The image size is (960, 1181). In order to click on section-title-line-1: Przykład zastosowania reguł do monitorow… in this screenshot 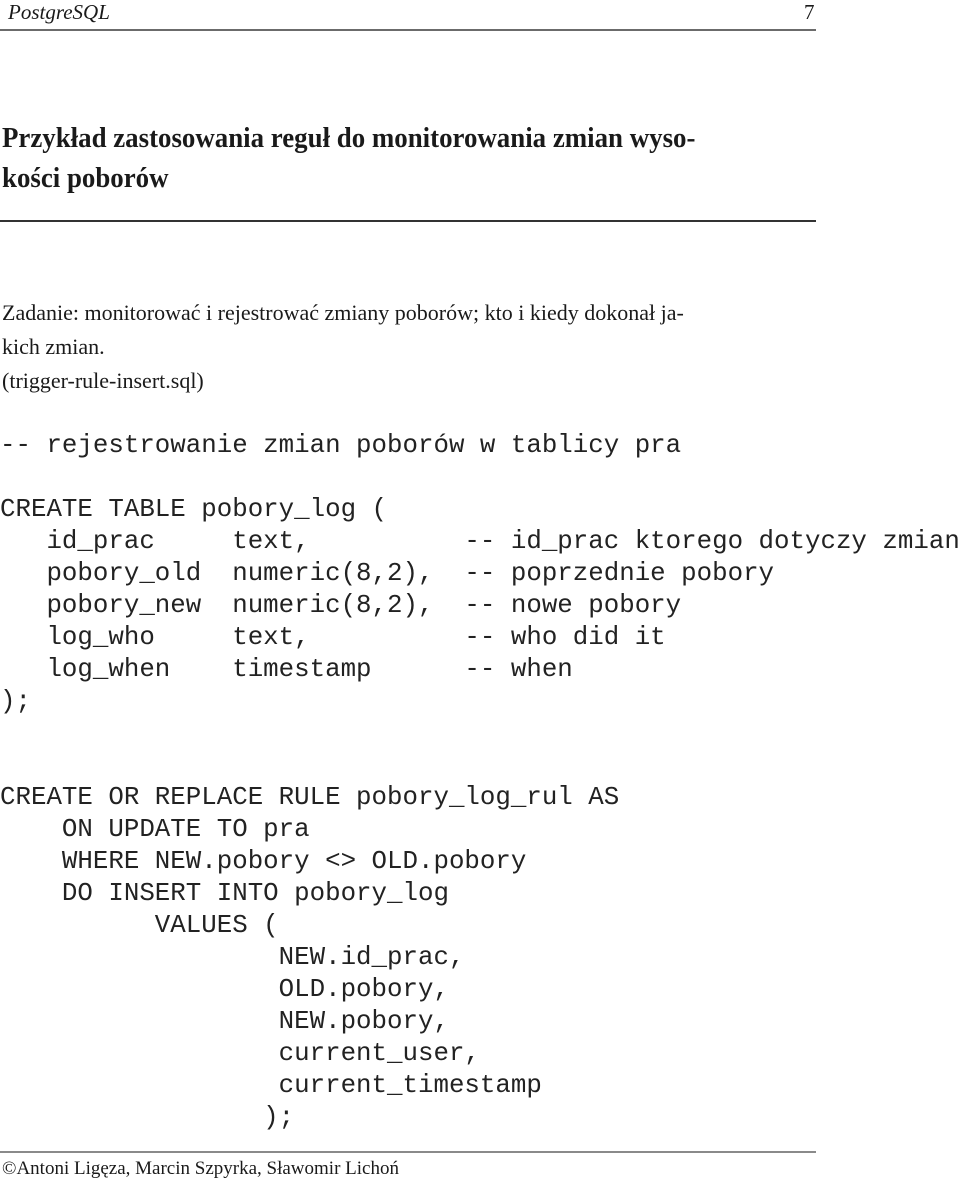, I will do `click(349, 138)`.